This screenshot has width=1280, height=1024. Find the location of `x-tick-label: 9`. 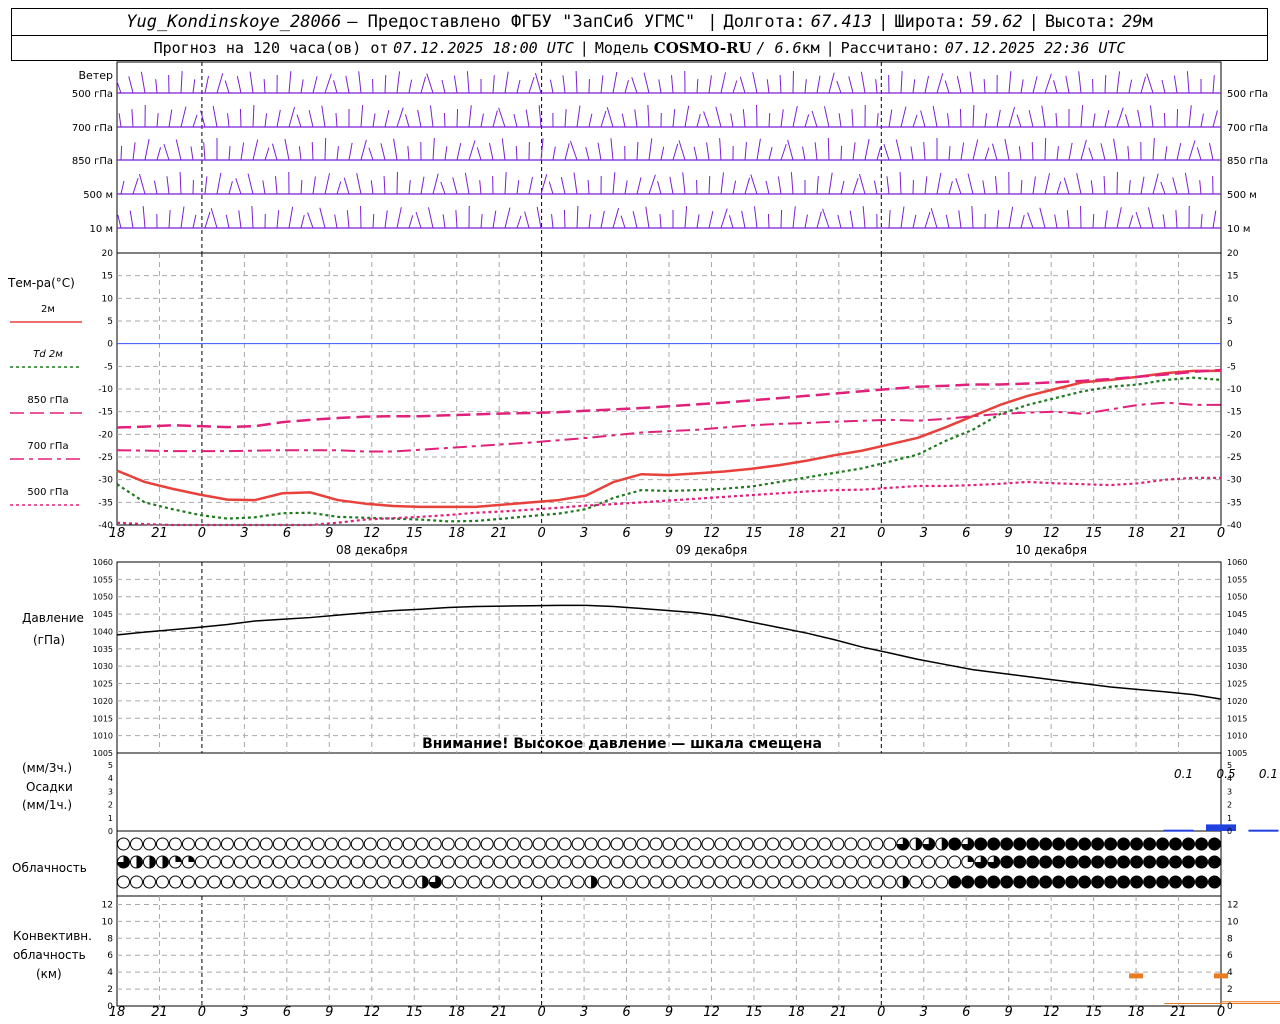

x-tick-label: 9 is located at coordinates (329, 533).